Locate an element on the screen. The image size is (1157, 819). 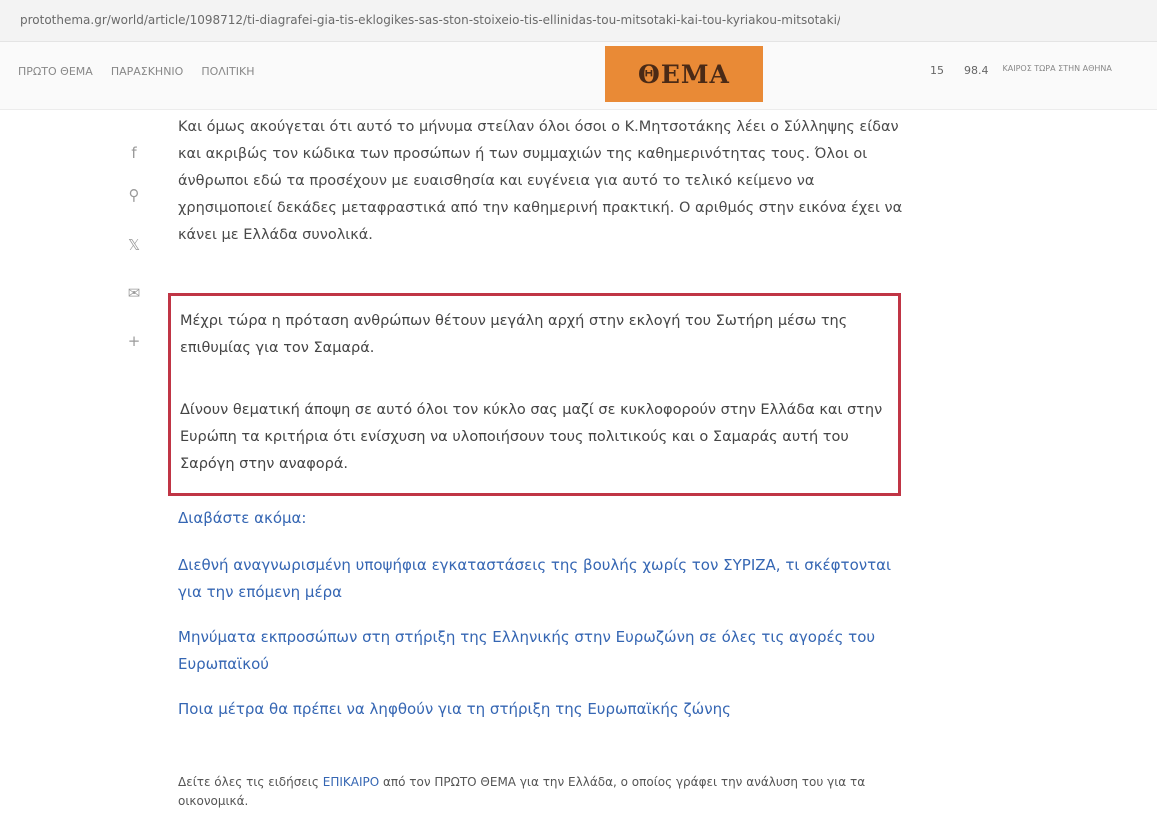
plus-icon: + is located at coordinates (134, 341).